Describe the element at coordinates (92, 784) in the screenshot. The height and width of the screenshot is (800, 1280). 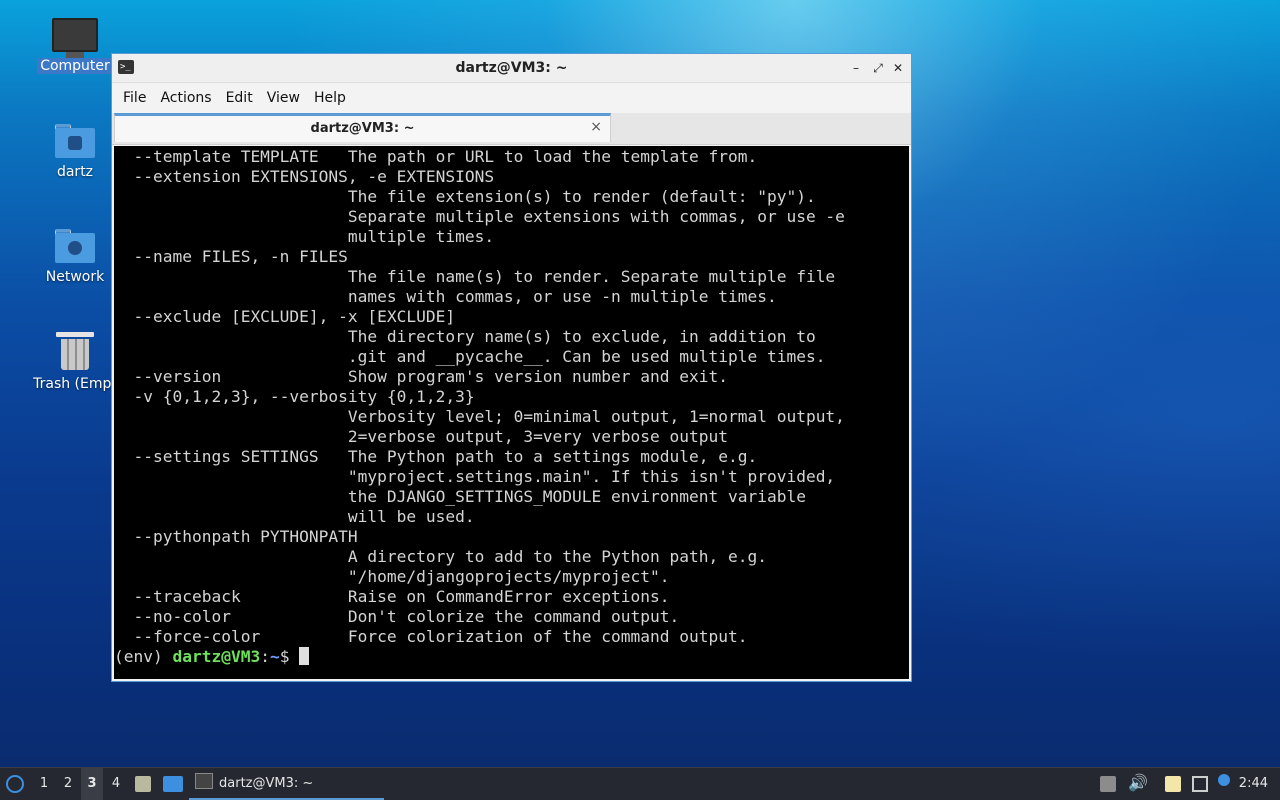
I see `workspace-3: 3` at that location.